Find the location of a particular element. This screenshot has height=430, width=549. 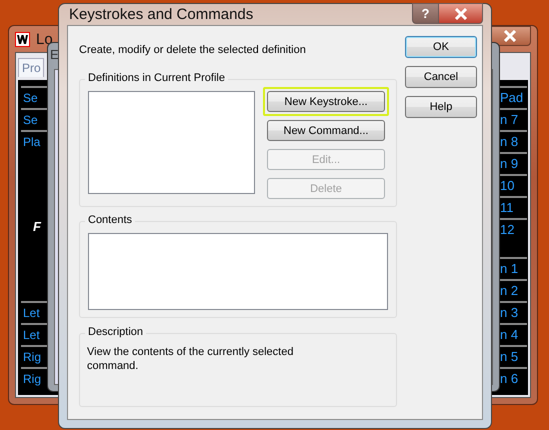

list-item: n 7 is located at coordinates (509, 120).